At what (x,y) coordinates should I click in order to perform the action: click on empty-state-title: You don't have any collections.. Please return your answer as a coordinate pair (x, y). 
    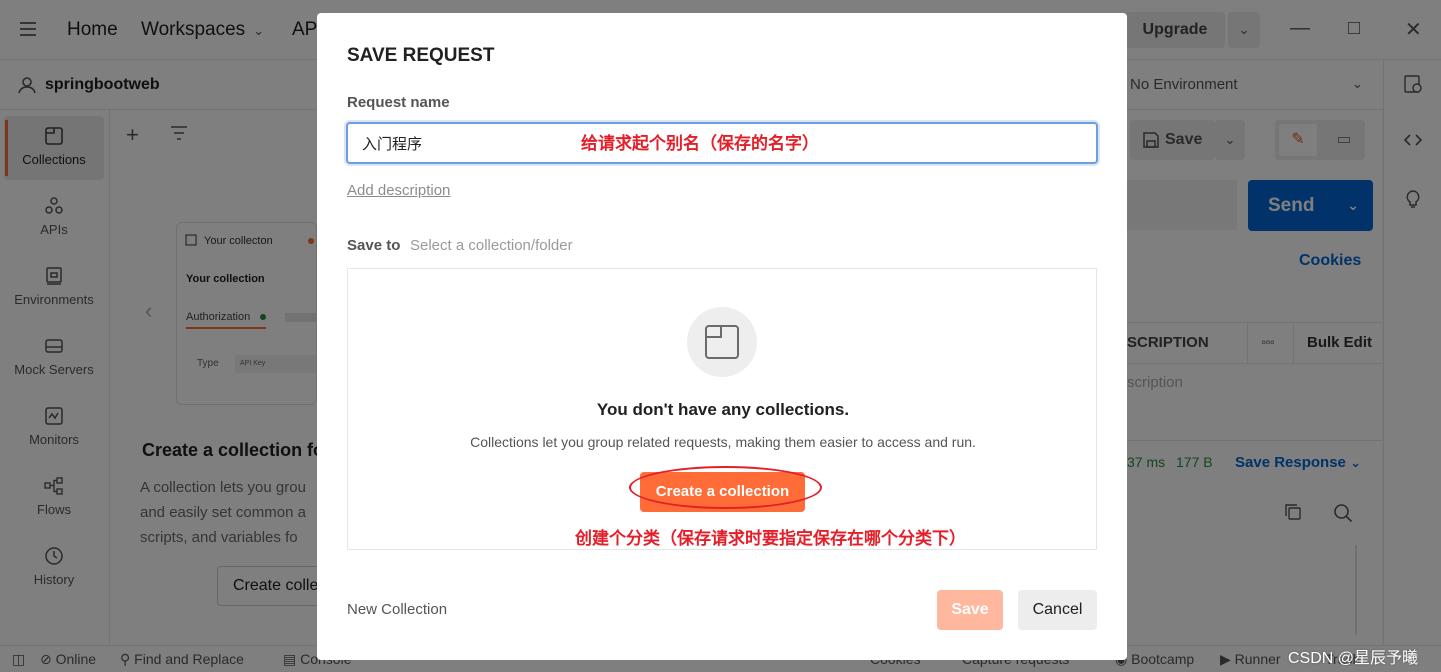
    Looking at the image, I should click on (723, 409).